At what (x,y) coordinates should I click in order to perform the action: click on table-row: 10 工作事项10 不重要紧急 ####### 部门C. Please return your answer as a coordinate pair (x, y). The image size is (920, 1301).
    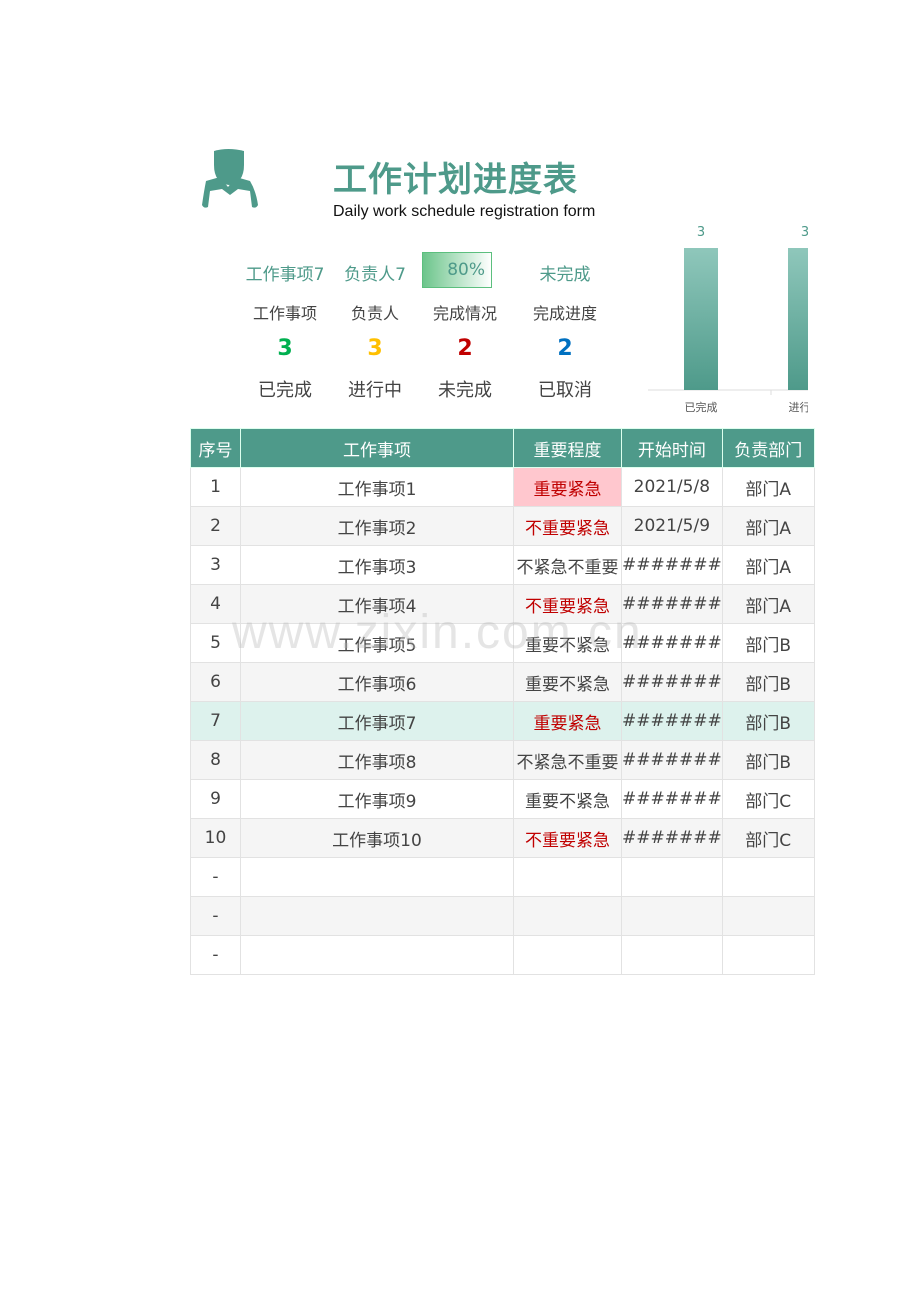
    Looking at the image, I should click on (502, 838).